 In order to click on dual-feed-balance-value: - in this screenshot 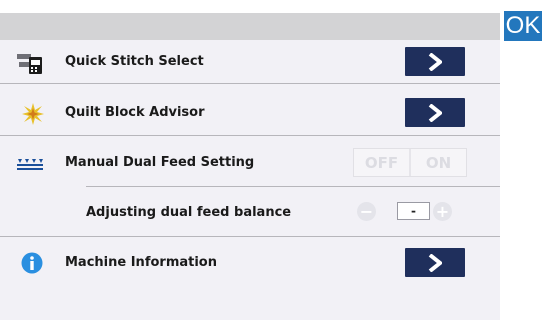, I will do `click(413, 211)`.